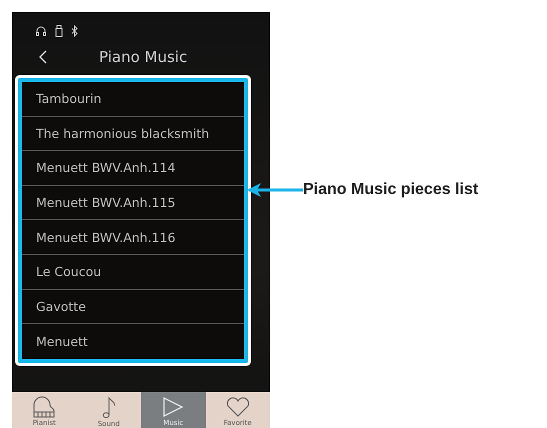  What do you see at coordinates (41, 31) in the screenshot?
I see `headphones-icon` at bounding box center [41, 31].